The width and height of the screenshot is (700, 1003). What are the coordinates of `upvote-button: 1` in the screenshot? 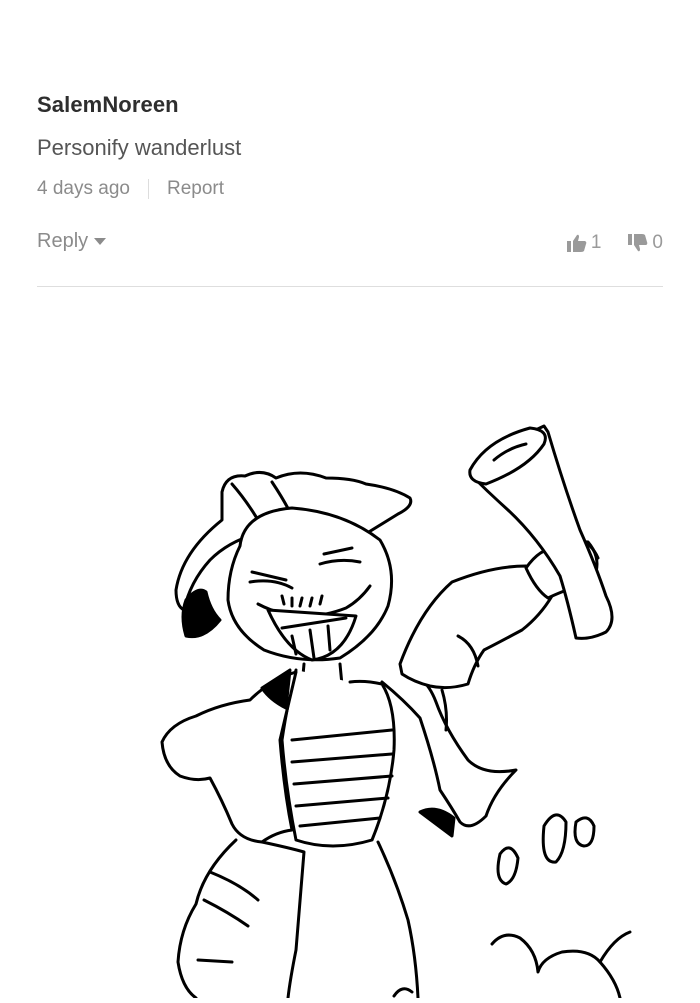 It's located at (584, 243).